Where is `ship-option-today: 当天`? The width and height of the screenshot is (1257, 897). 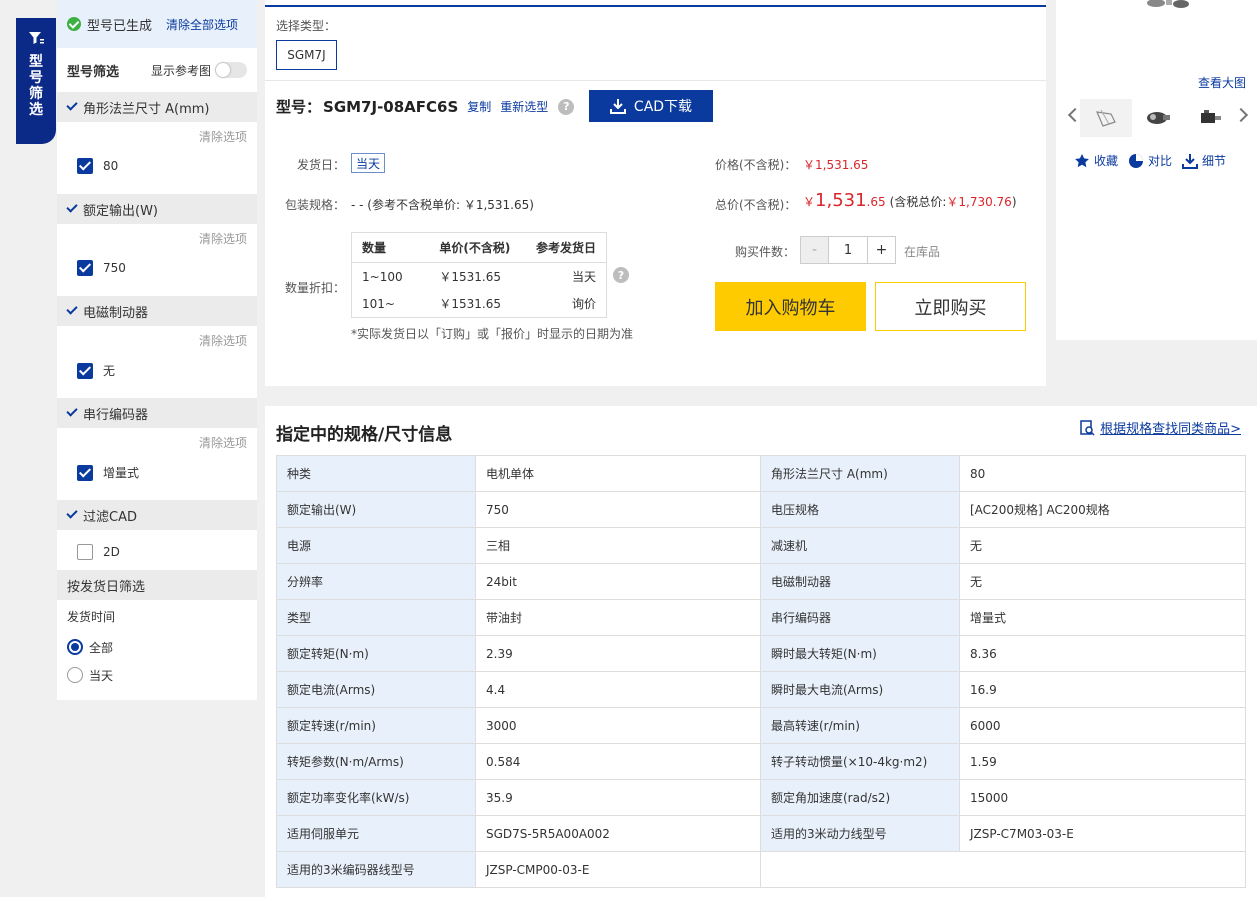
ship-option-today: 当天 is located at coordinates (157, 675).